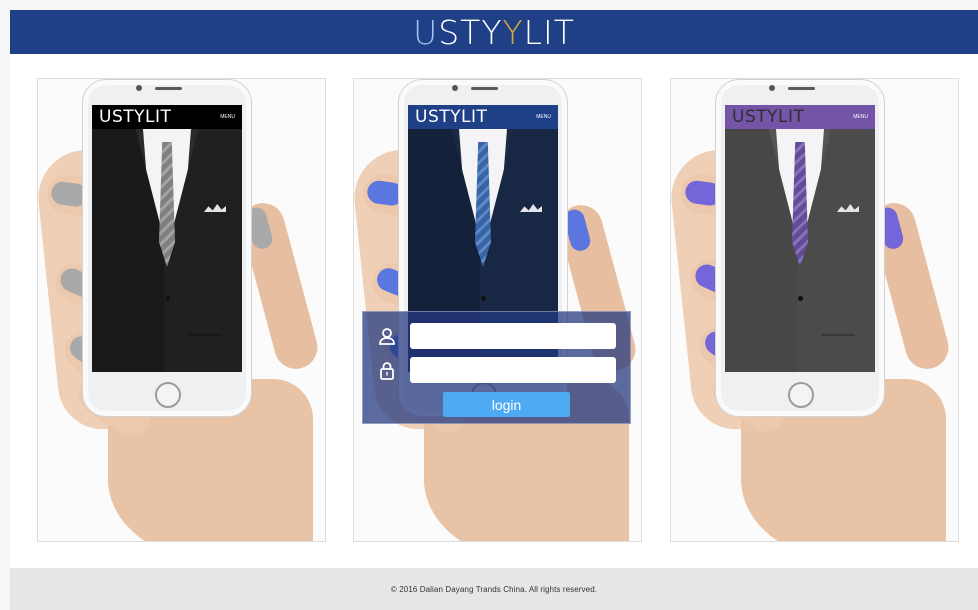  I want to click on logo-sty: STY, so click(470, 32).